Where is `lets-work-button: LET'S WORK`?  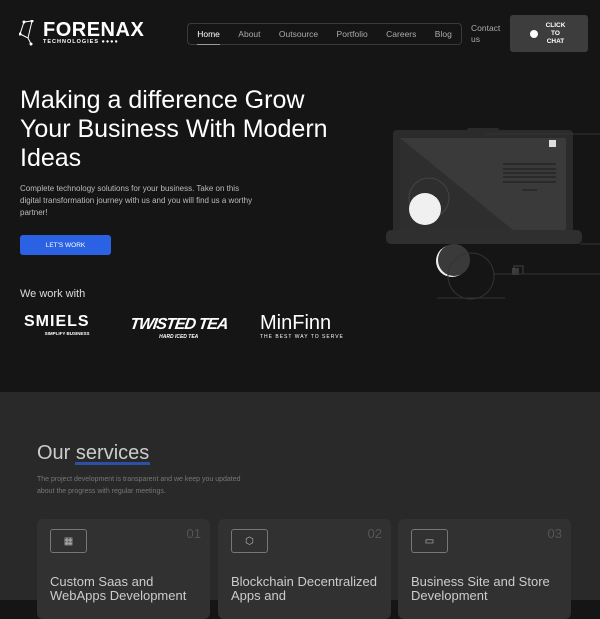
lets-work-button: LET'S WORK is located at coordinates (65, 245).